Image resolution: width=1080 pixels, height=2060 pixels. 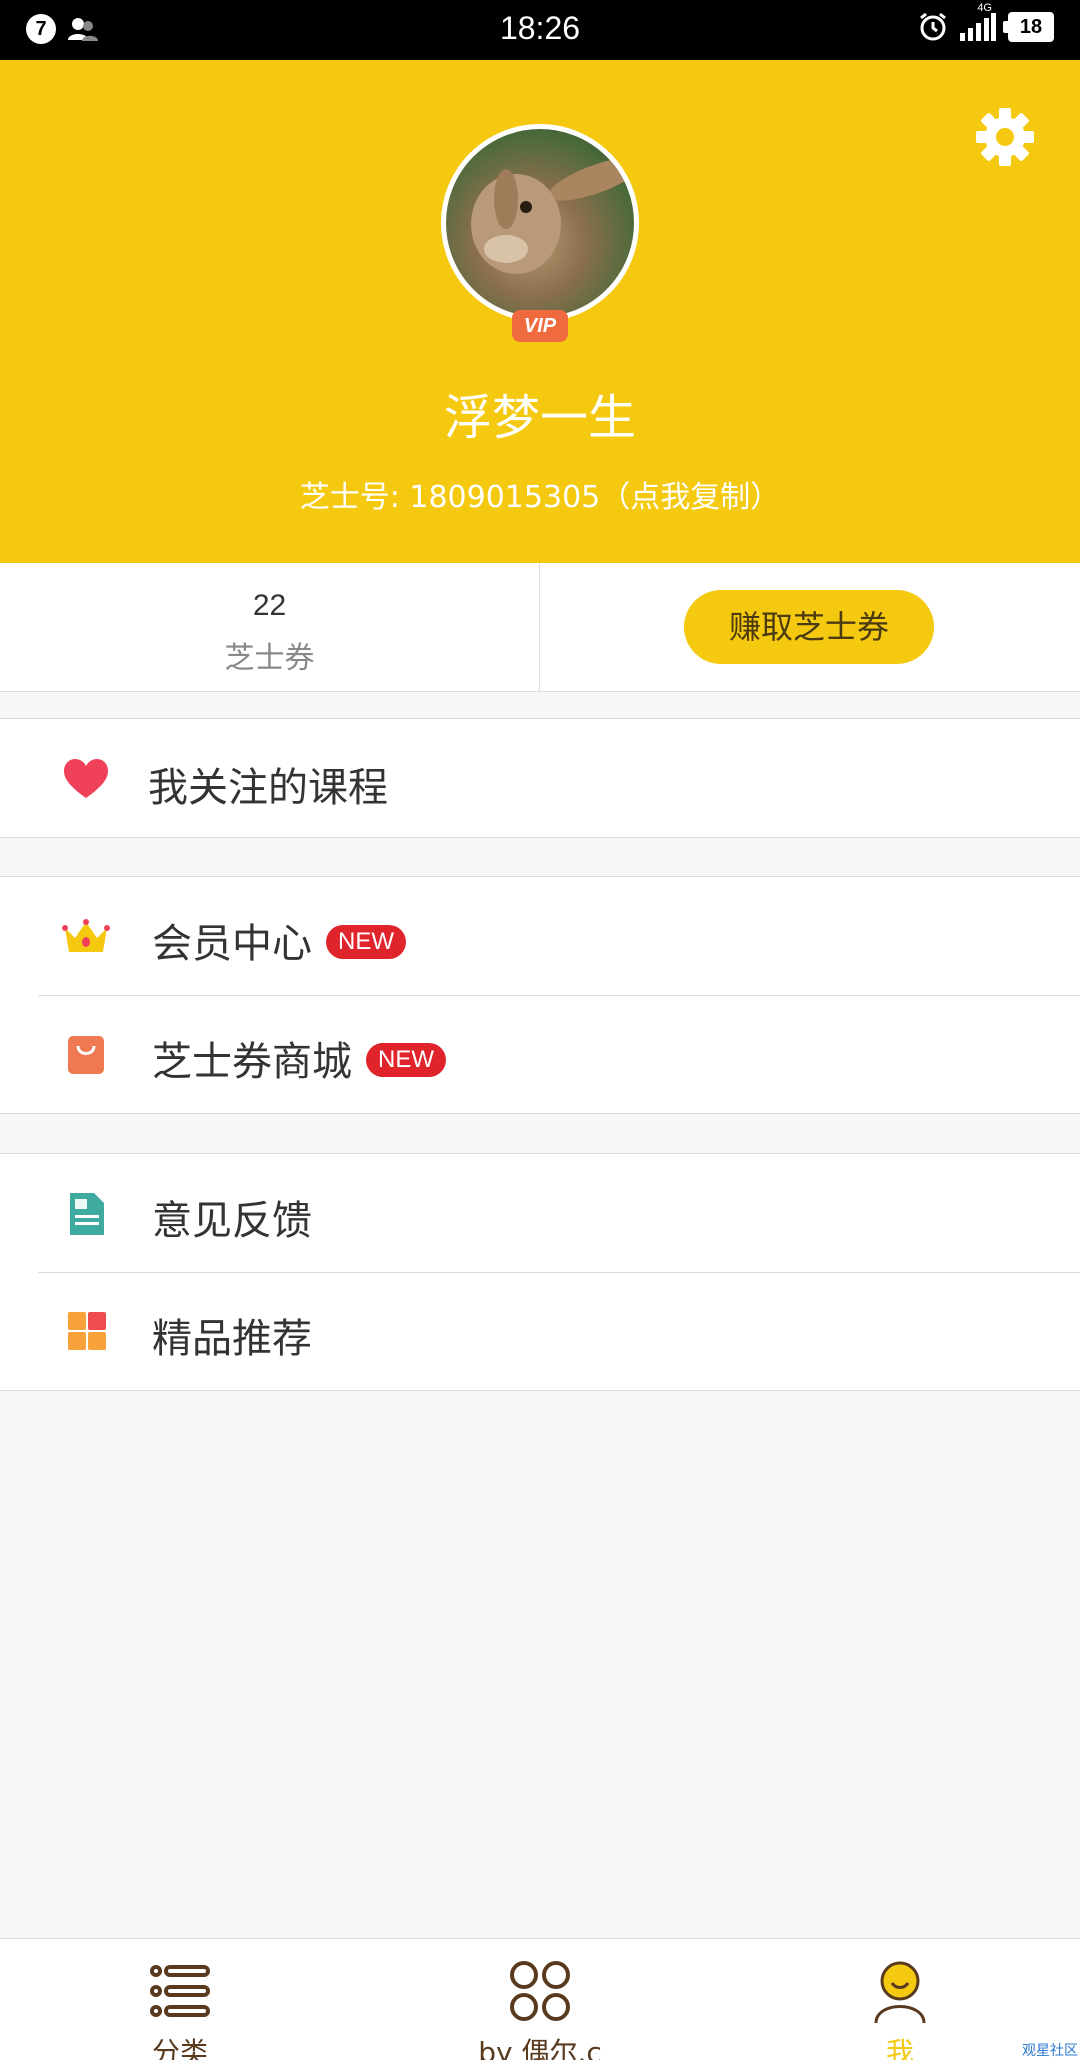 I want to click on username: 浮梦一生, so click(x=539, y=418).